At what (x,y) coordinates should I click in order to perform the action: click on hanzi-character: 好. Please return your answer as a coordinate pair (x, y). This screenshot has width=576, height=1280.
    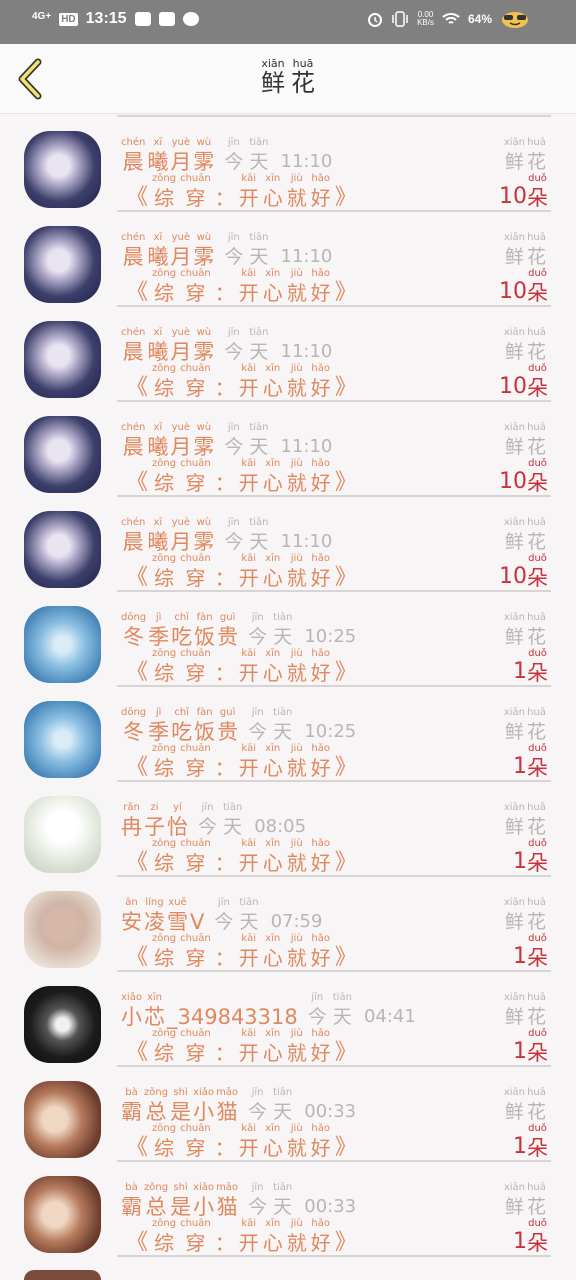
    Looking at the image, I should click on (320, 1053).